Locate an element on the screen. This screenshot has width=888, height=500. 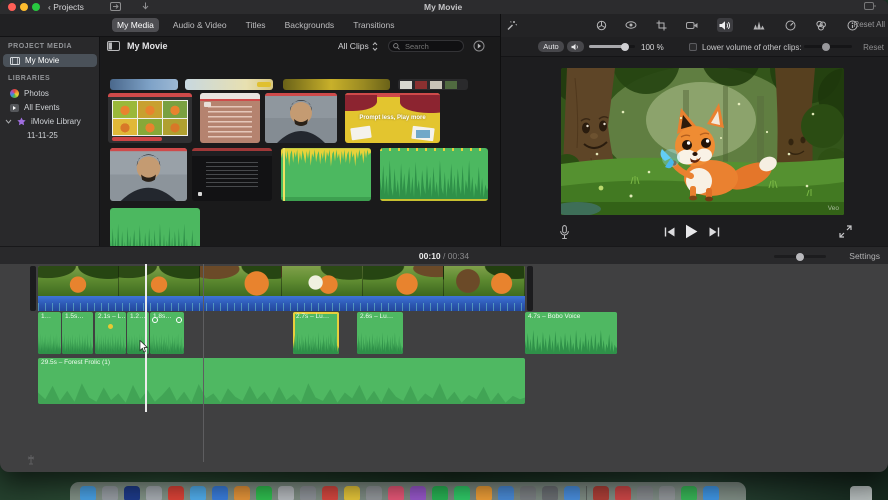
tab-titles: Titles is located at coordinates (256, 25).